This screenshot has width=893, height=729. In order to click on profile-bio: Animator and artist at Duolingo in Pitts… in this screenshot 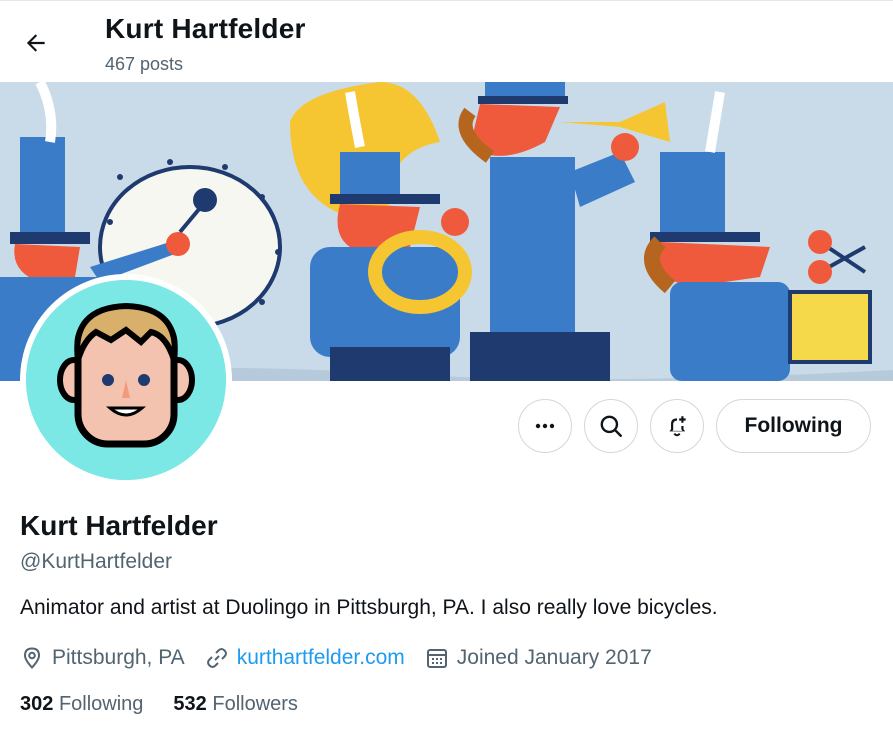, I will do `click(369, 607)`.